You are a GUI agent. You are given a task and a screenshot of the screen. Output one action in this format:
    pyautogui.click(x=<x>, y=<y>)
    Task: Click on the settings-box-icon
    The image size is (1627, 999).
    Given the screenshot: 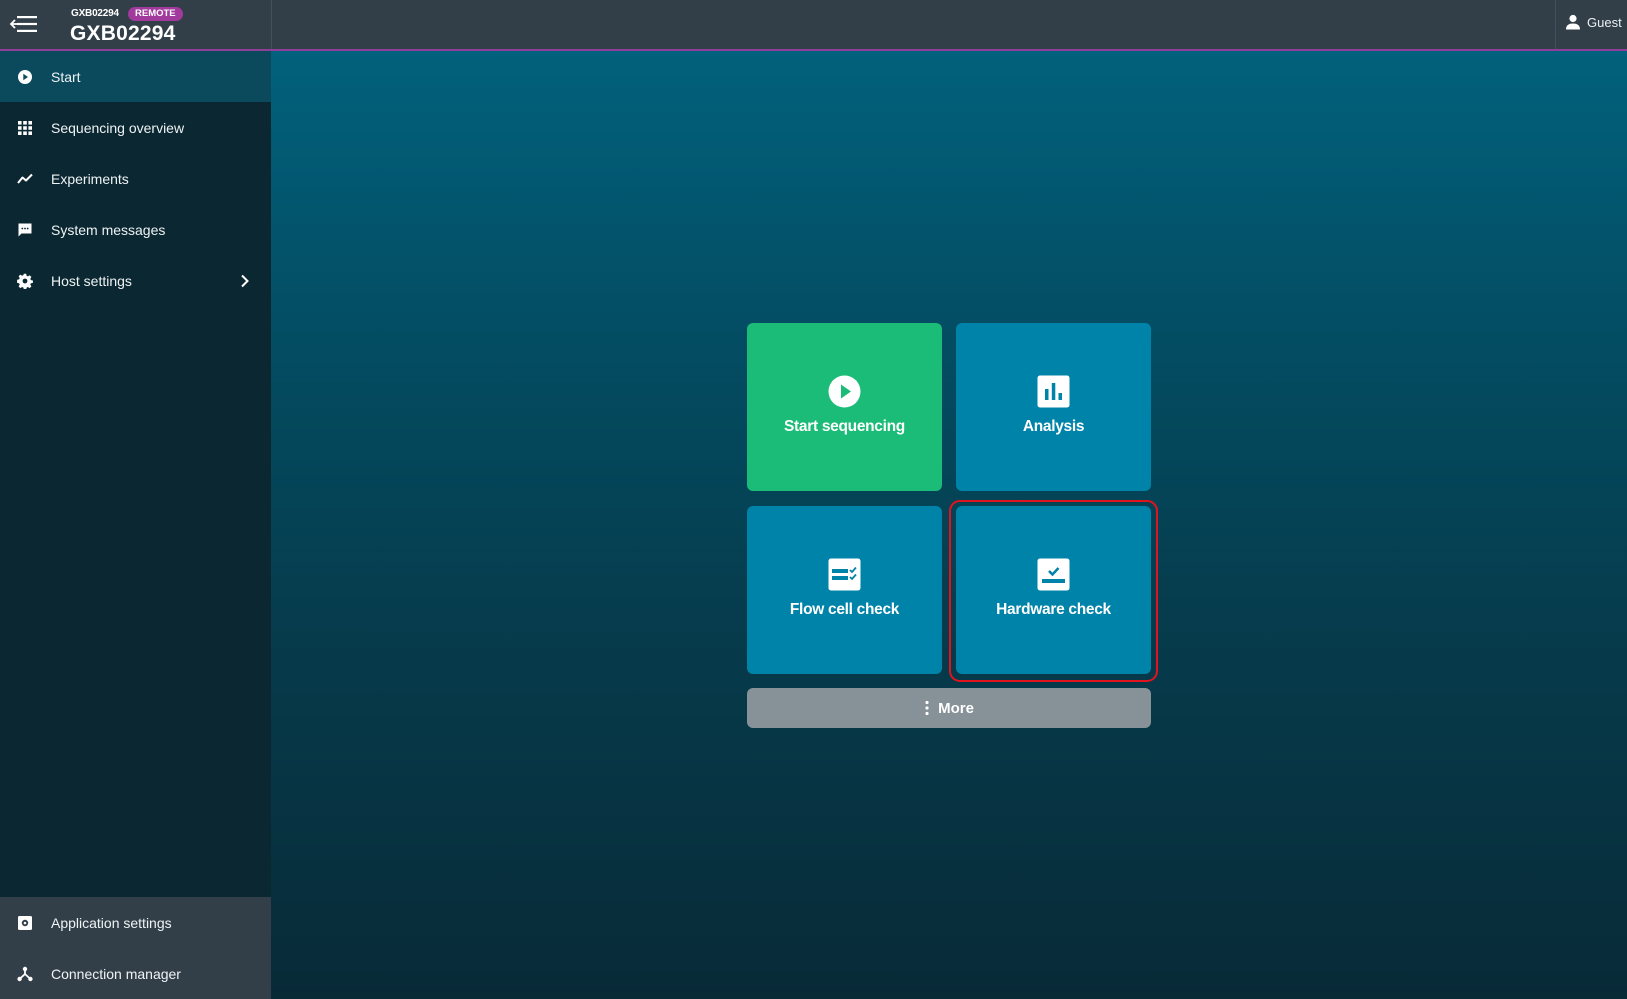 What is the action you would take?
    pyautogui.click(x=25, y=923)
    